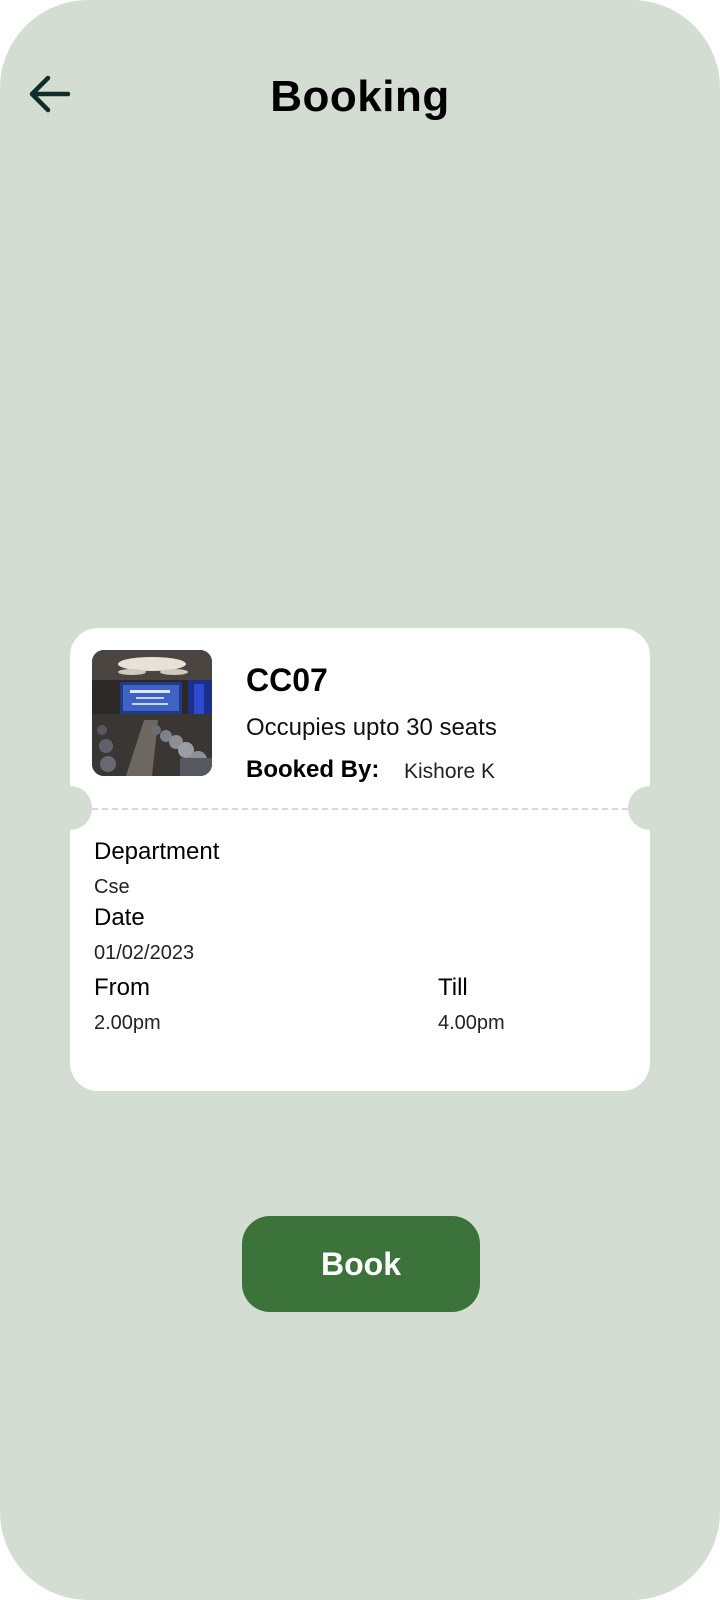  I want to click on conference-room-image, so click(152, 713).